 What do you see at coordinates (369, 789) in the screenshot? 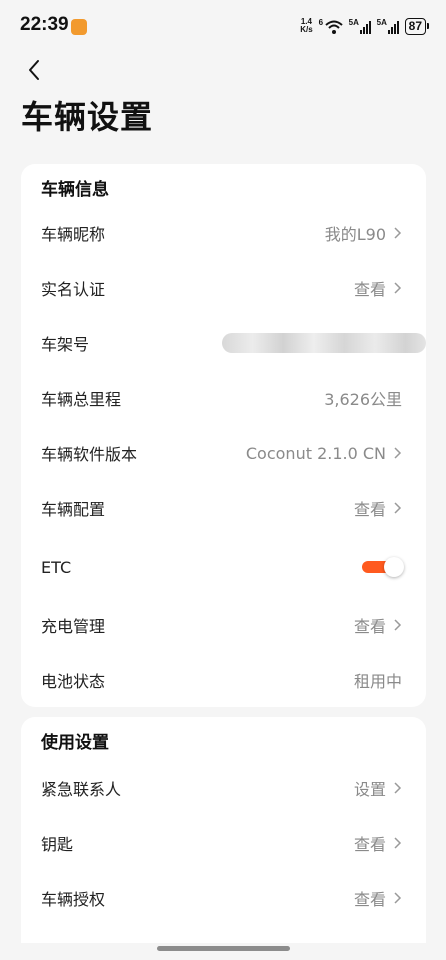
I see `row-value: 设置` at bounding box center [369, 789].